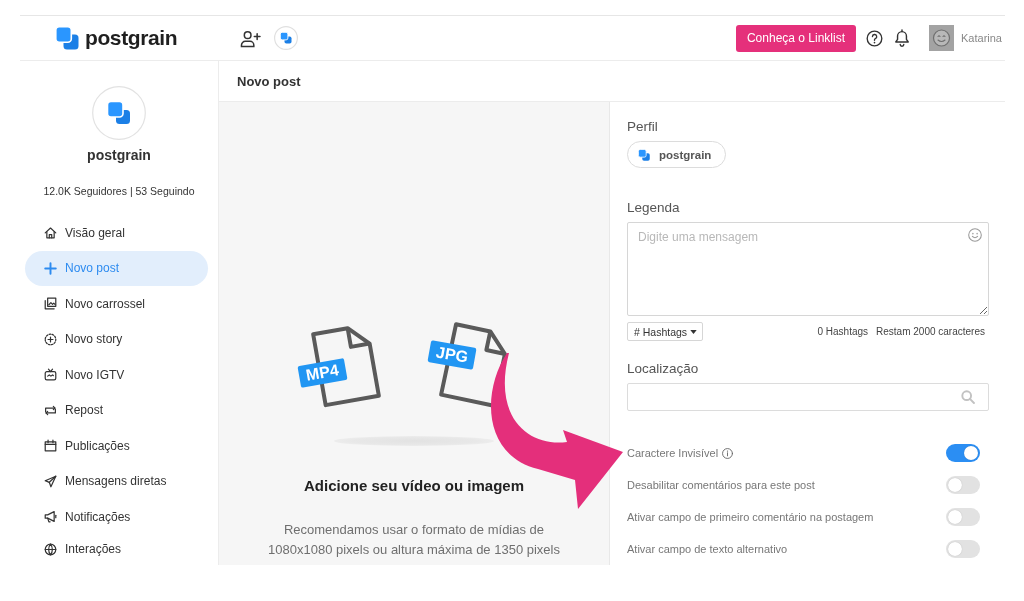 This screenshot has height=601, width=1024. Describe the element at coordinates (119, 191) in the screenshot. I see `follower-stats: 12.0K Seguidores | 53 Seguindo` at that location.